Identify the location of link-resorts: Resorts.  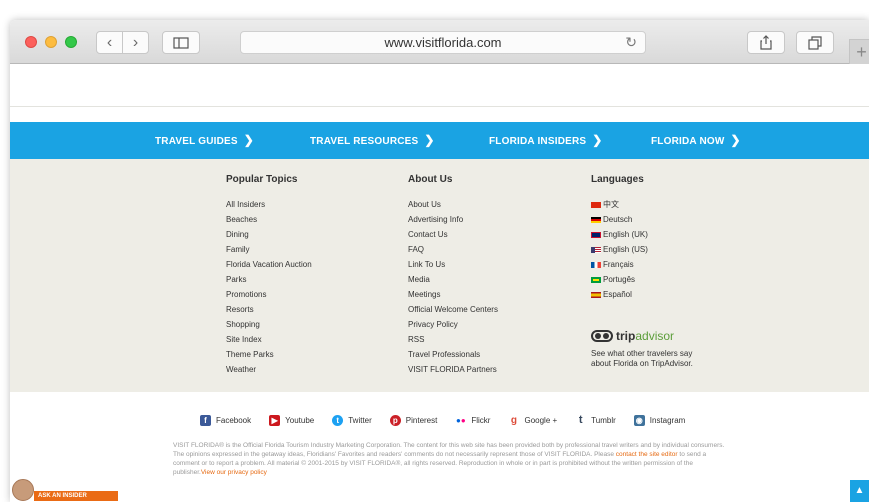
(269, 309).